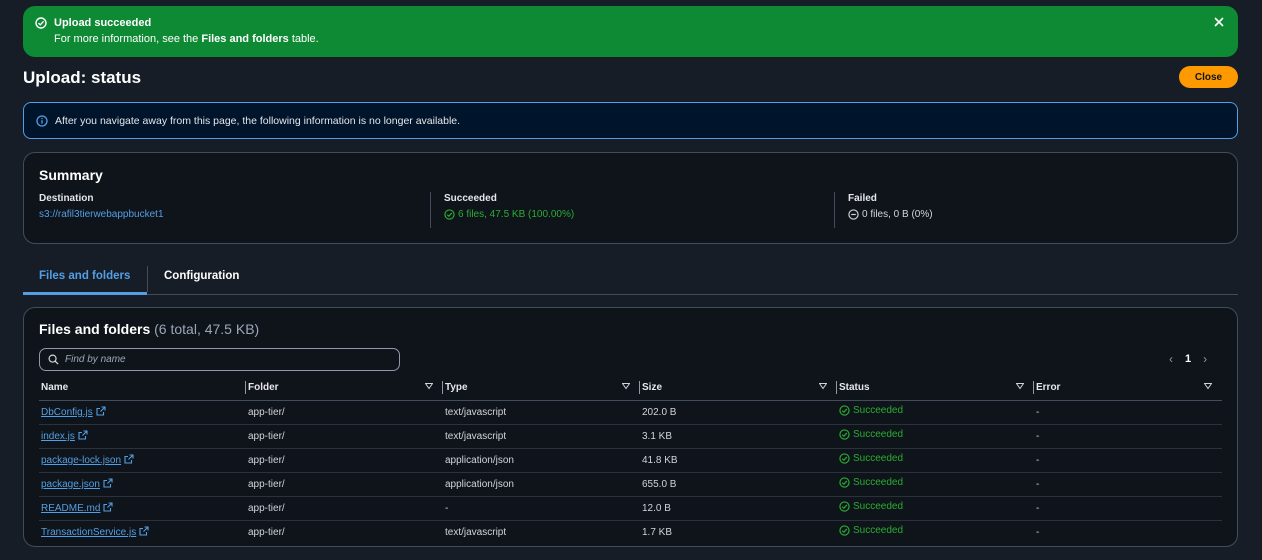 The image size is (1262, 560). I want to click on page-title: Upload: status, so click(82, 77).